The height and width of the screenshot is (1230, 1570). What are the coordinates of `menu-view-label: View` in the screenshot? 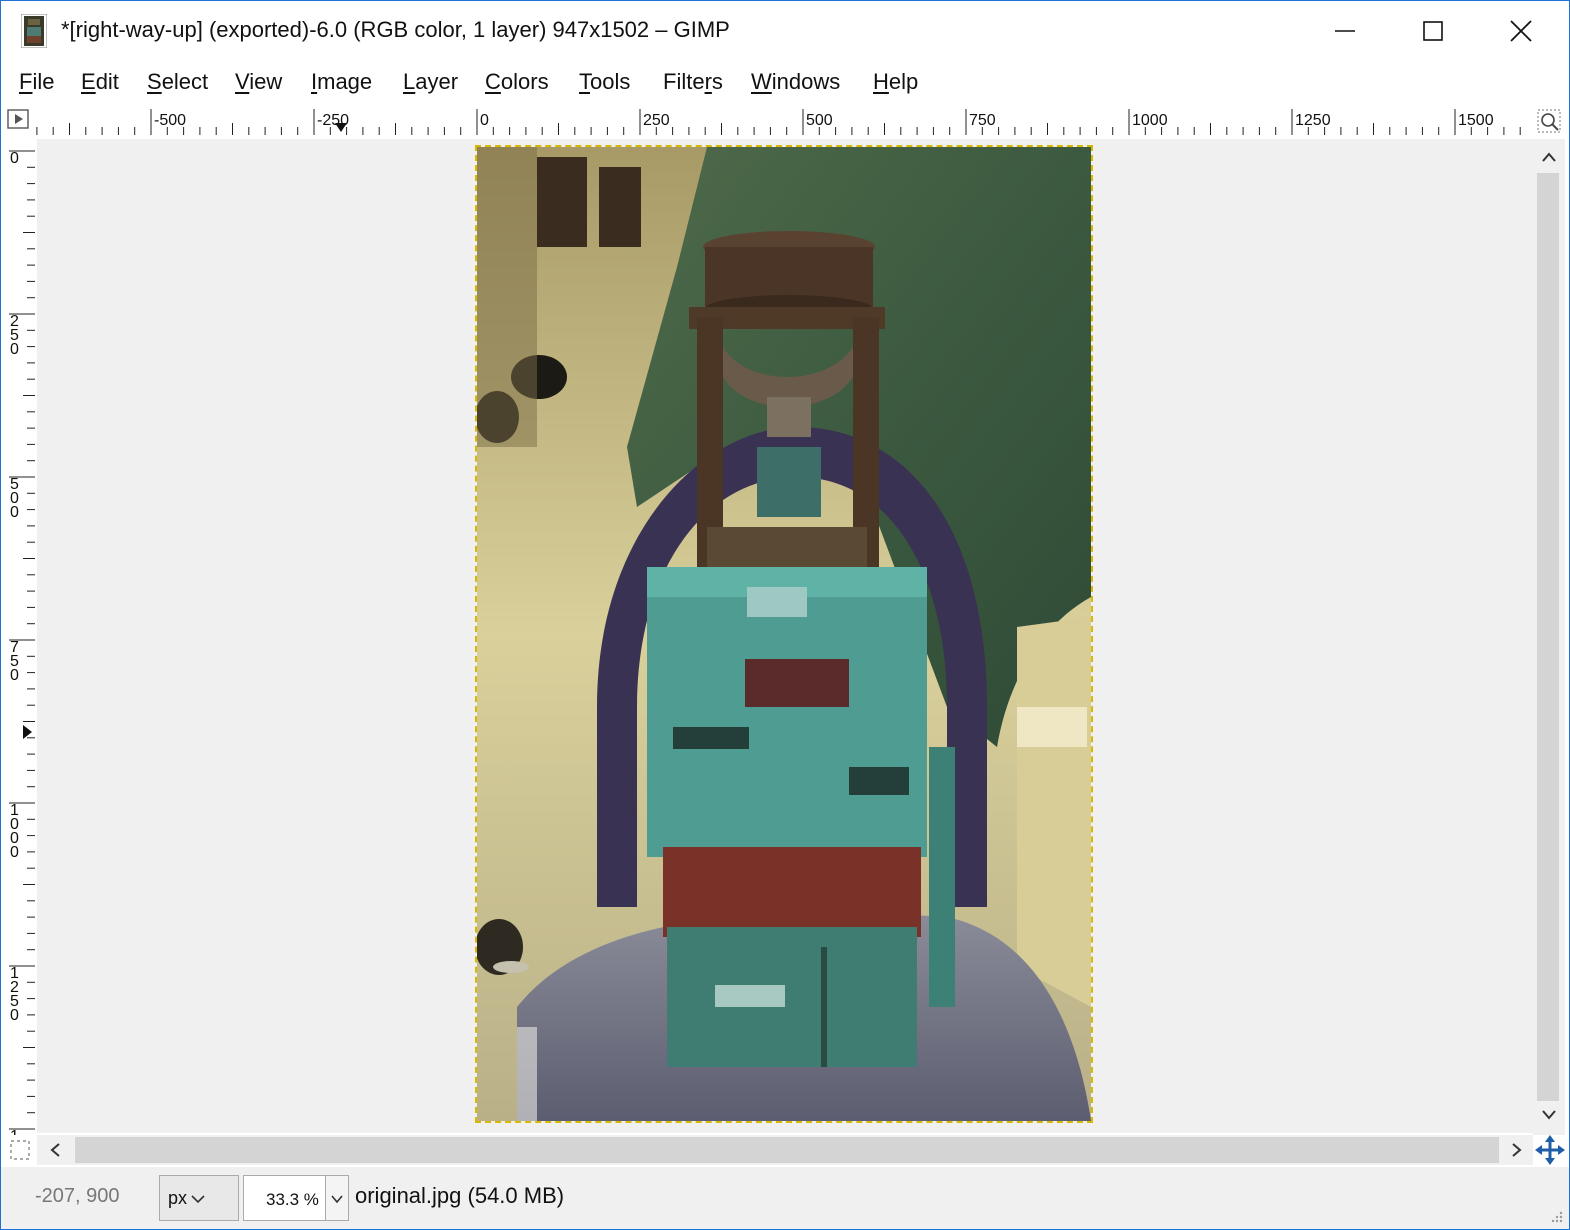 It's located at (259, 81).